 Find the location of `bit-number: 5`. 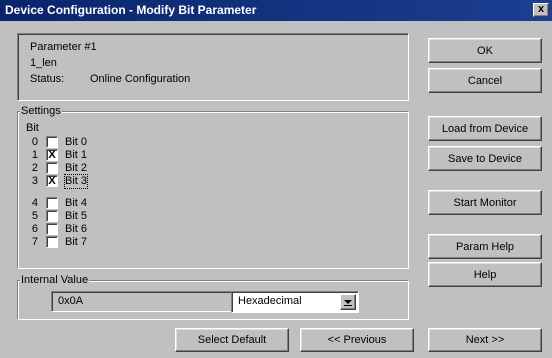

bit-number: 5 is located at coordinates (34, 216).